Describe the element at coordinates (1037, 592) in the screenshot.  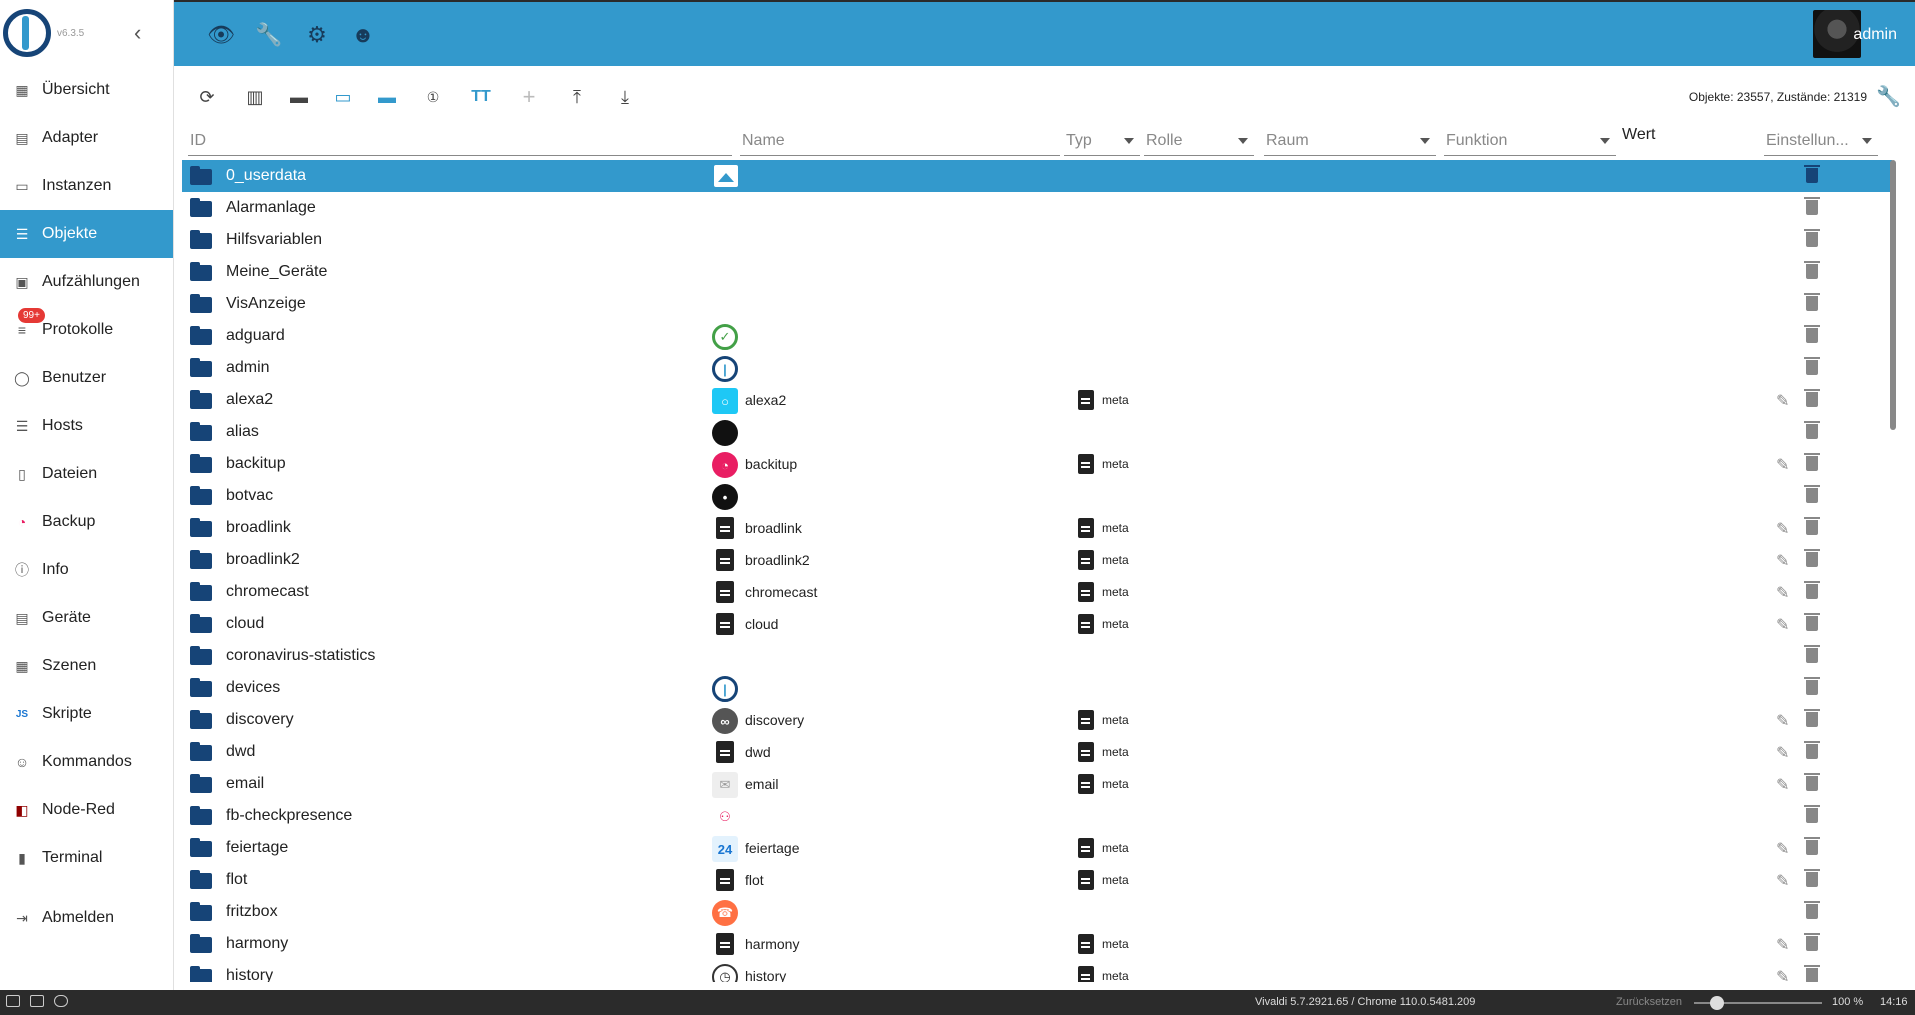
I see `table-row: chromecast chromecast meta ✎` at that location.